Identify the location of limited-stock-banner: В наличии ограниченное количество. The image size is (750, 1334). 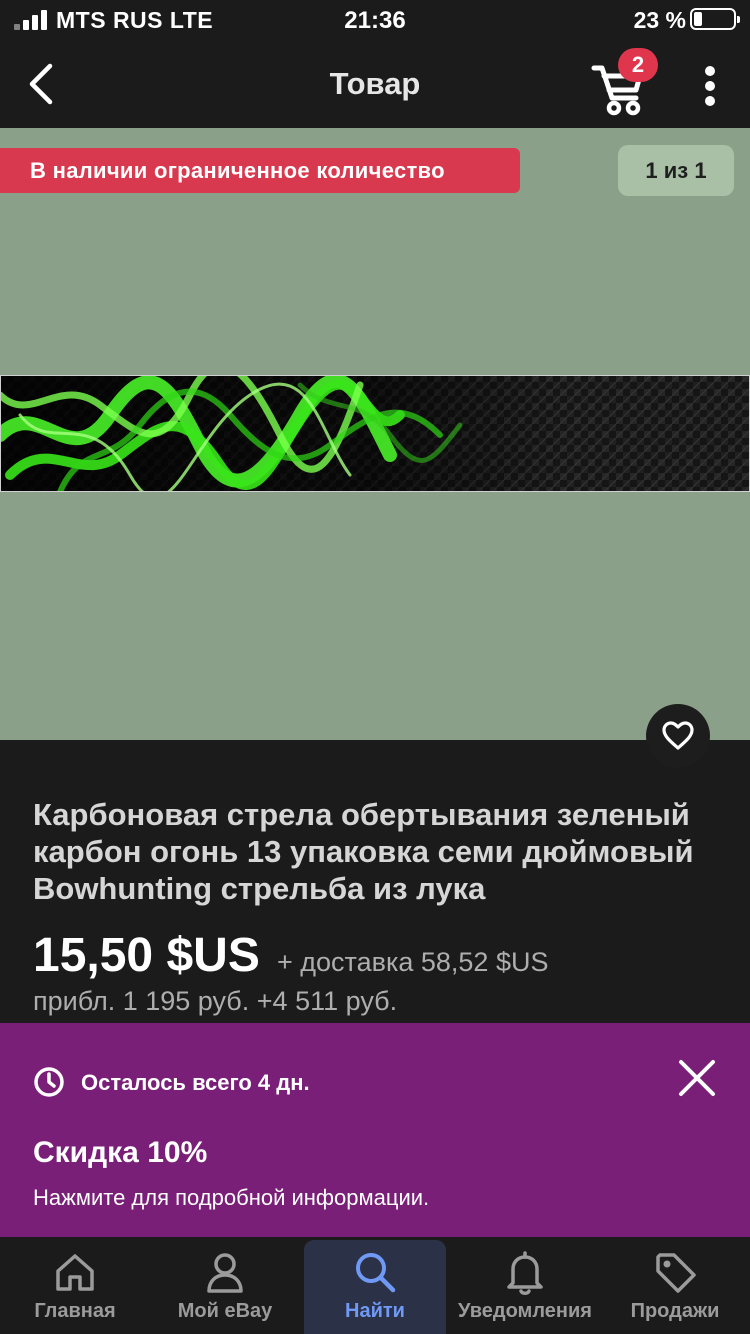
(260, 170).